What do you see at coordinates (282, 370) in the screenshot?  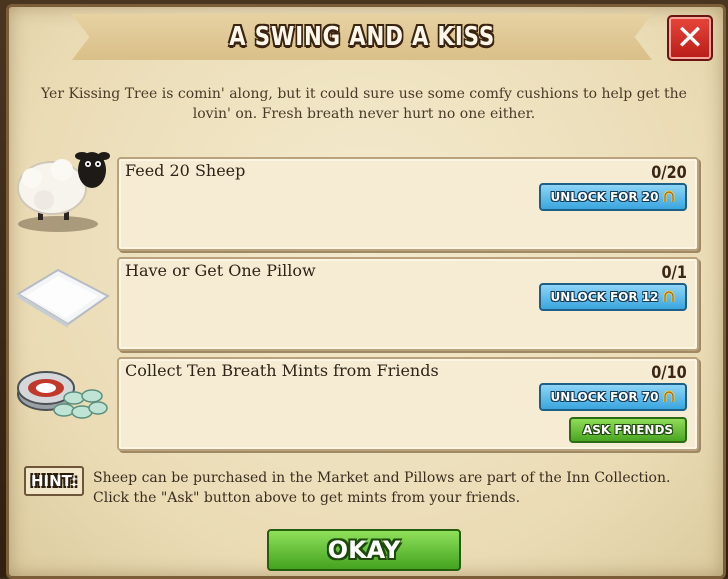 I see `task-label: Collect Ten Breath Mints from Friends` at bounding box center [282, 370].